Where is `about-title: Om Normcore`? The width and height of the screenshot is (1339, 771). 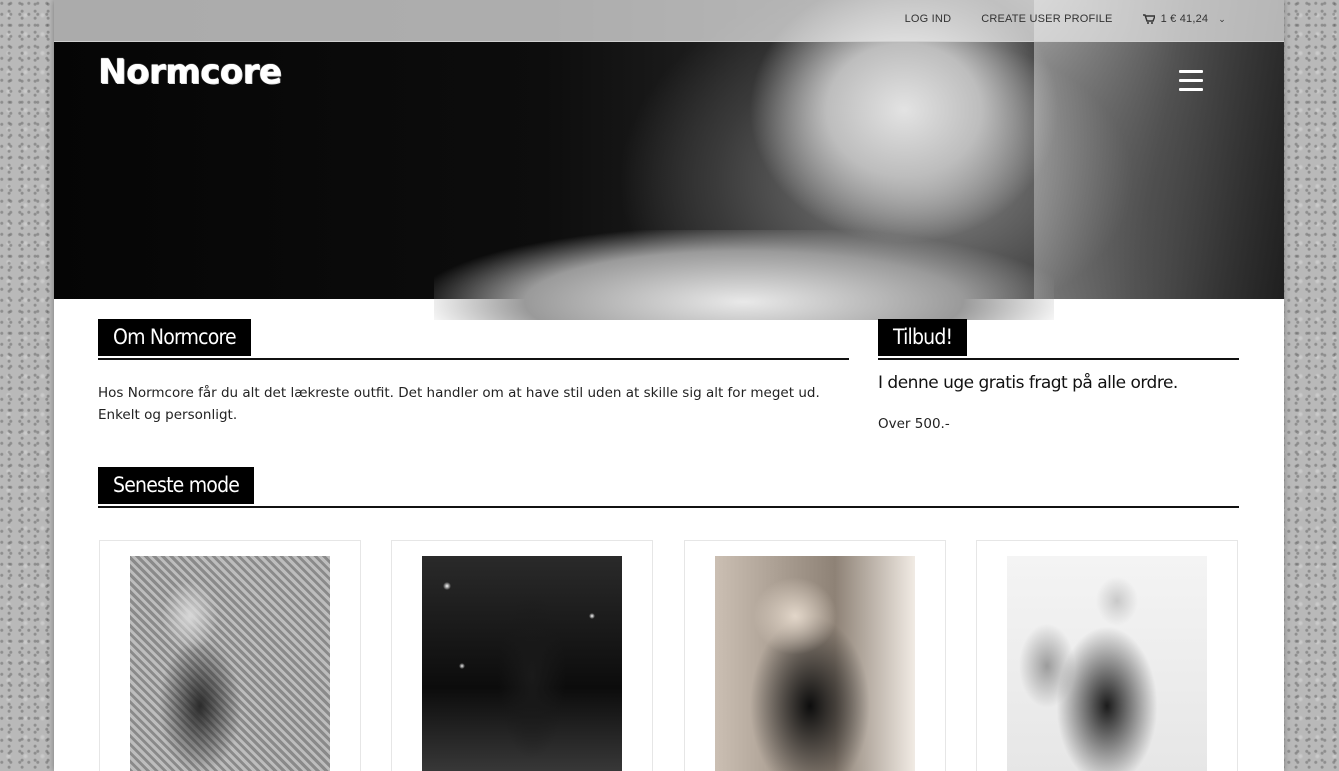
about-title: Om Normcore is located at coordinates (174, 337).